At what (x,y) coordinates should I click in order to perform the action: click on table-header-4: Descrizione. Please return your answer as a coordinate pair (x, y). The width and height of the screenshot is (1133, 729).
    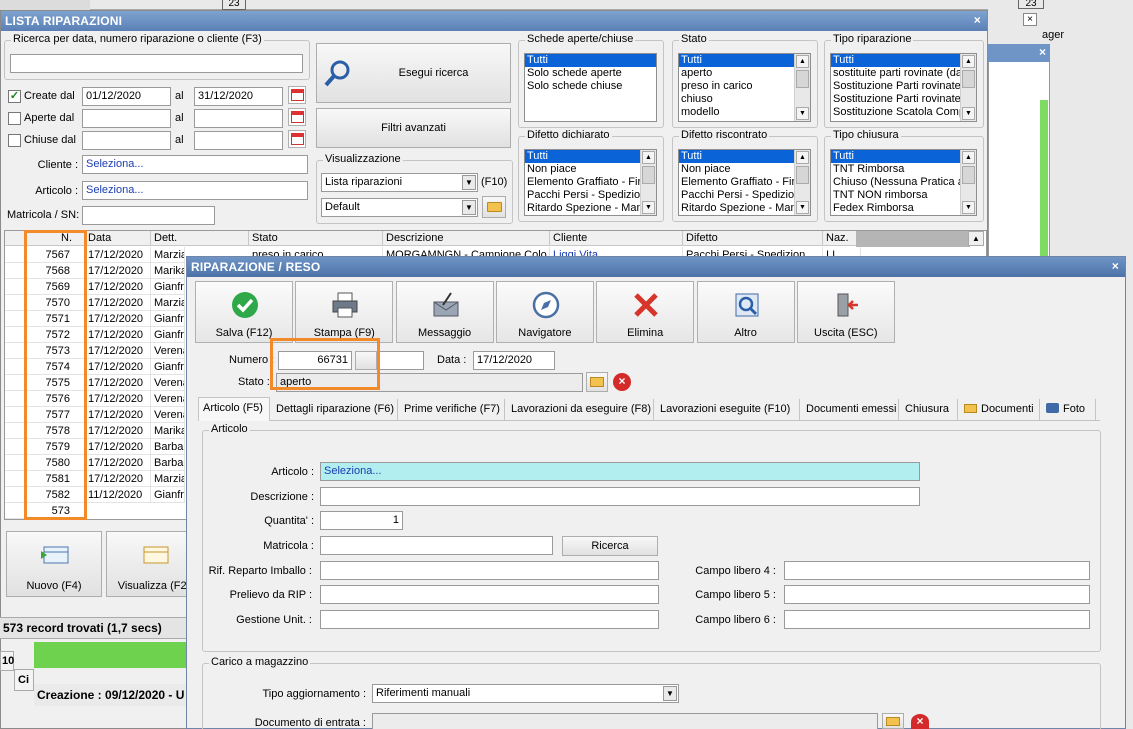
    Looking at the image, I should click on (466, 238).